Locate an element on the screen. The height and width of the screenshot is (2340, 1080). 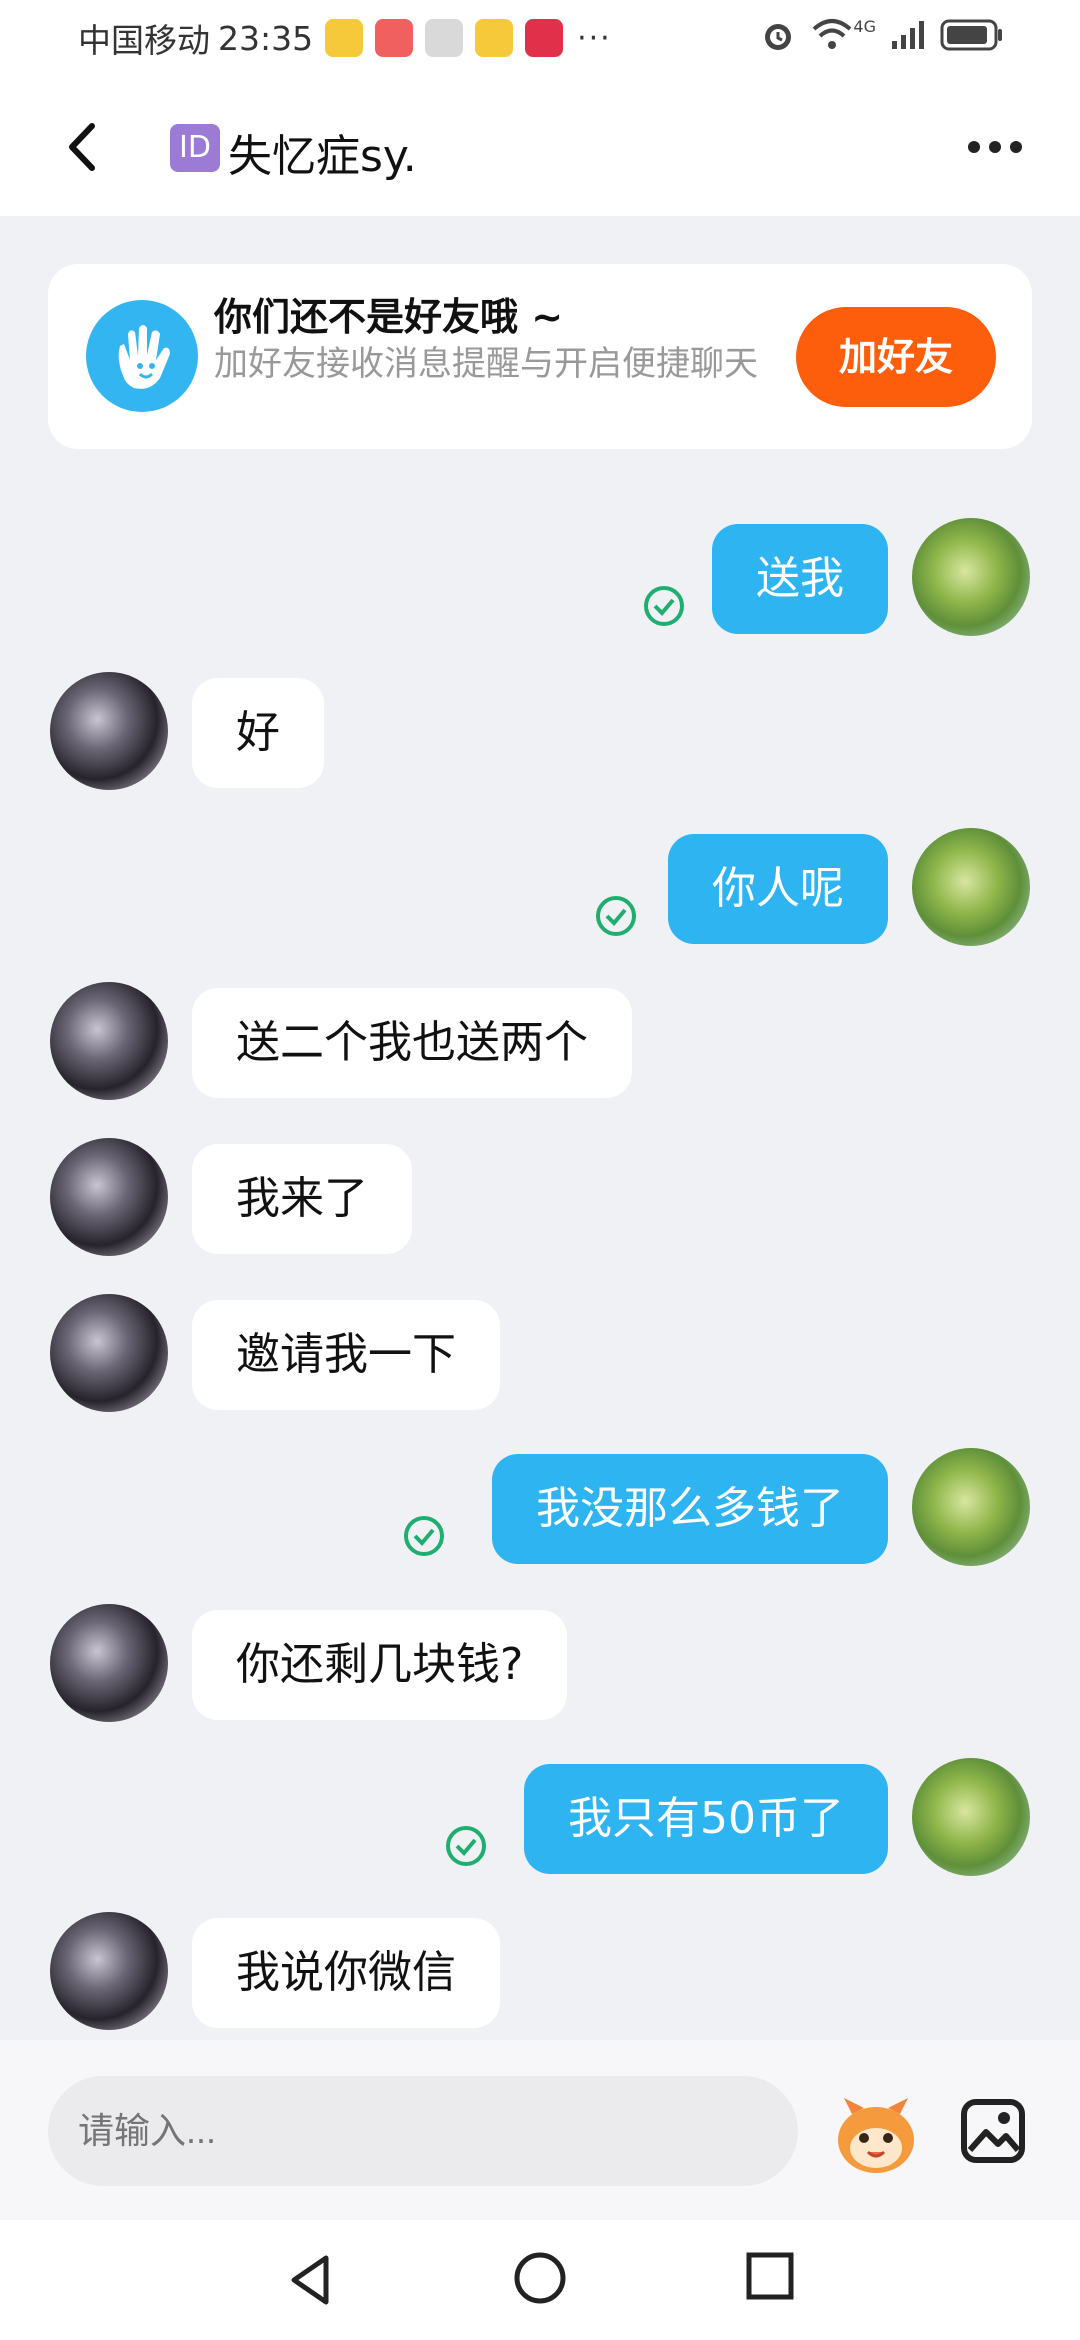
message-row: 我只有50币了 is located at coordinates (540, 1816).